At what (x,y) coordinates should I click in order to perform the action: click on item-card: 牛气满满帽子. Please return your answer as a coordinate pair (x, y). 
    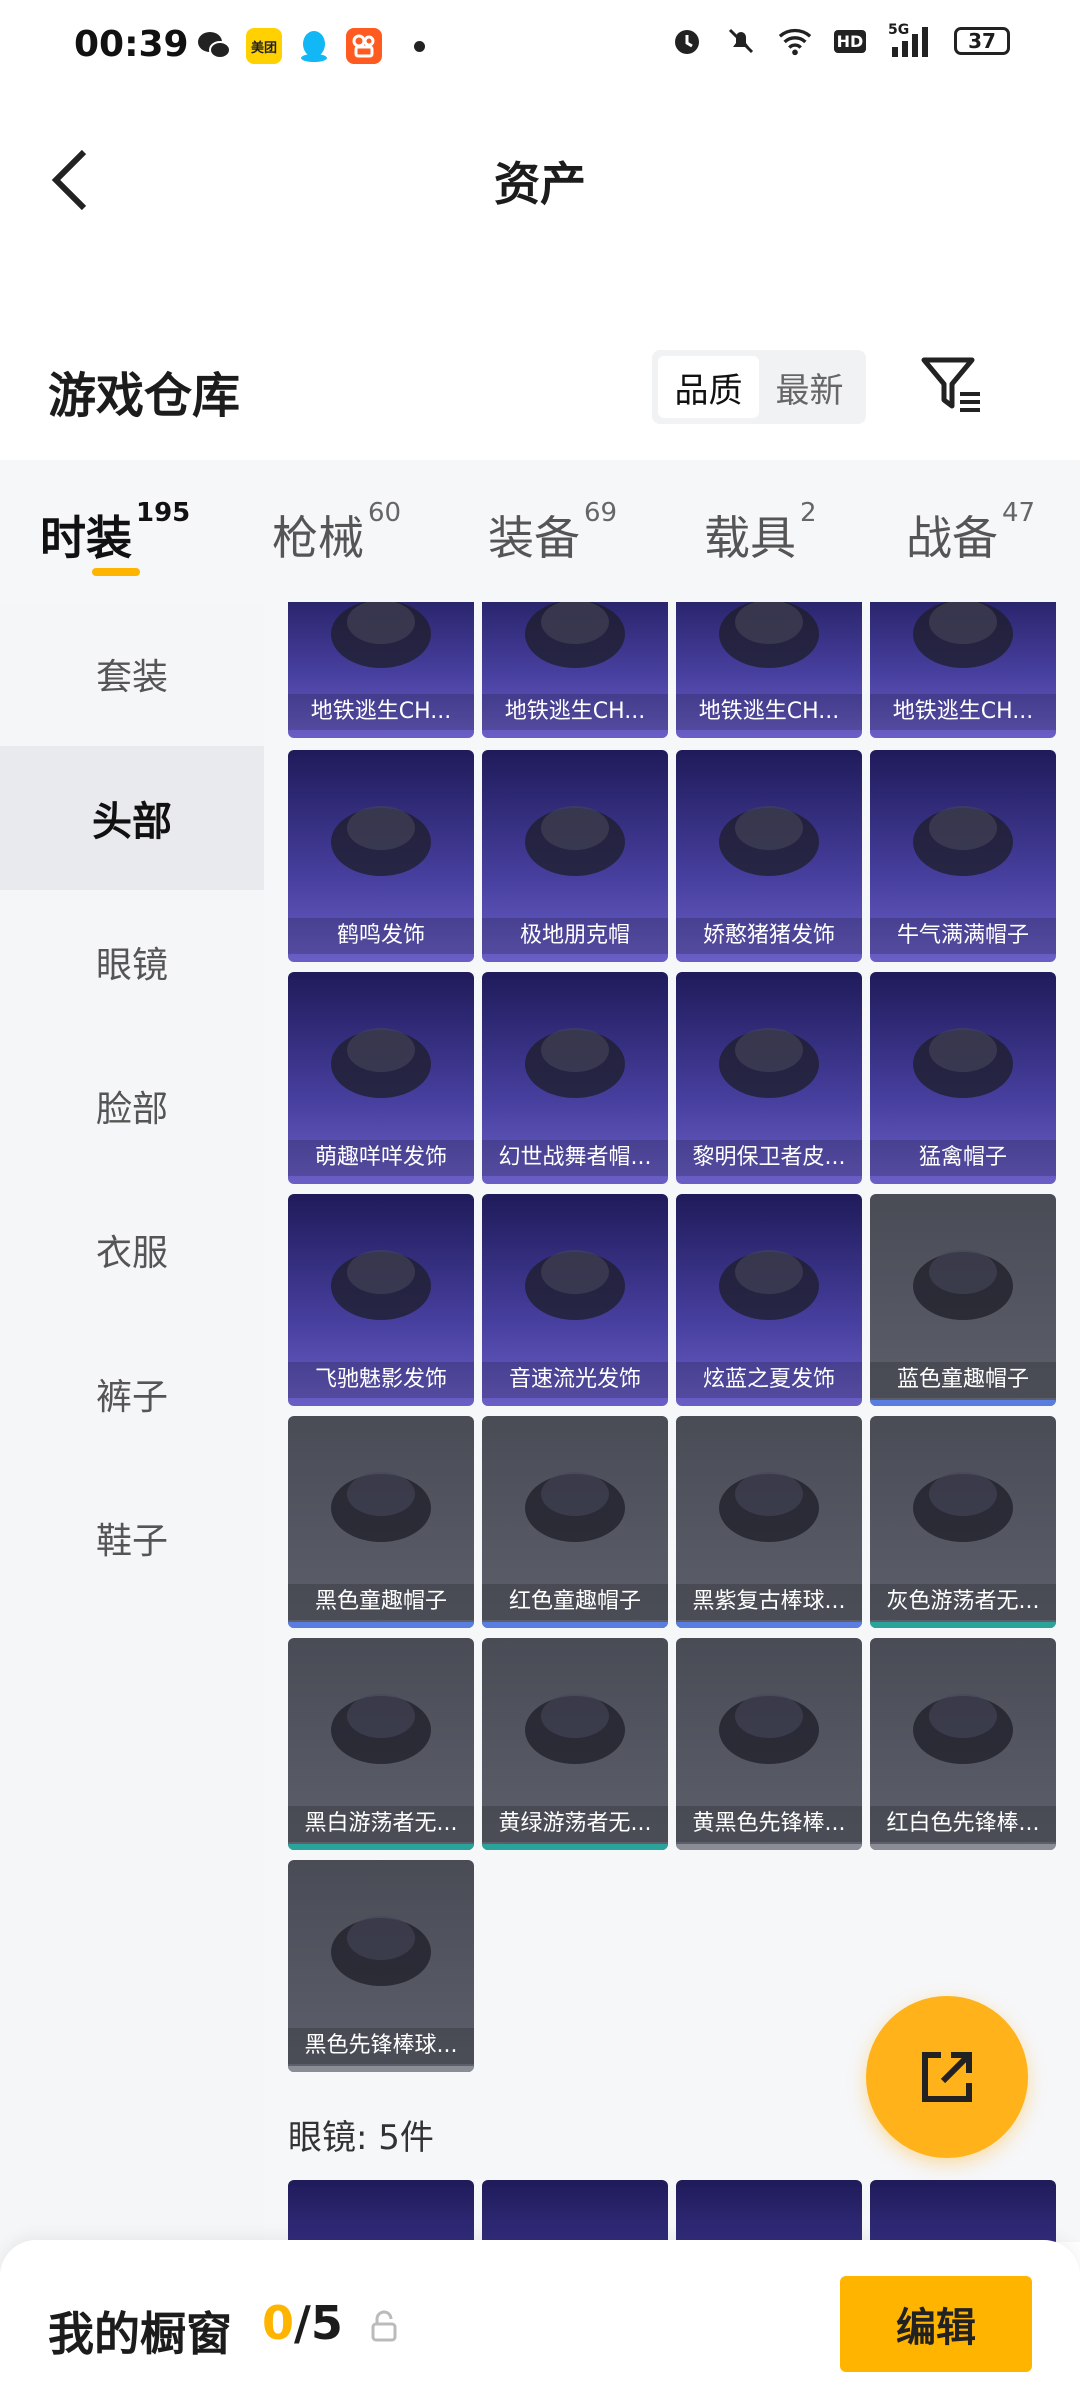
    Looking at the image, I should click on (963, 856).